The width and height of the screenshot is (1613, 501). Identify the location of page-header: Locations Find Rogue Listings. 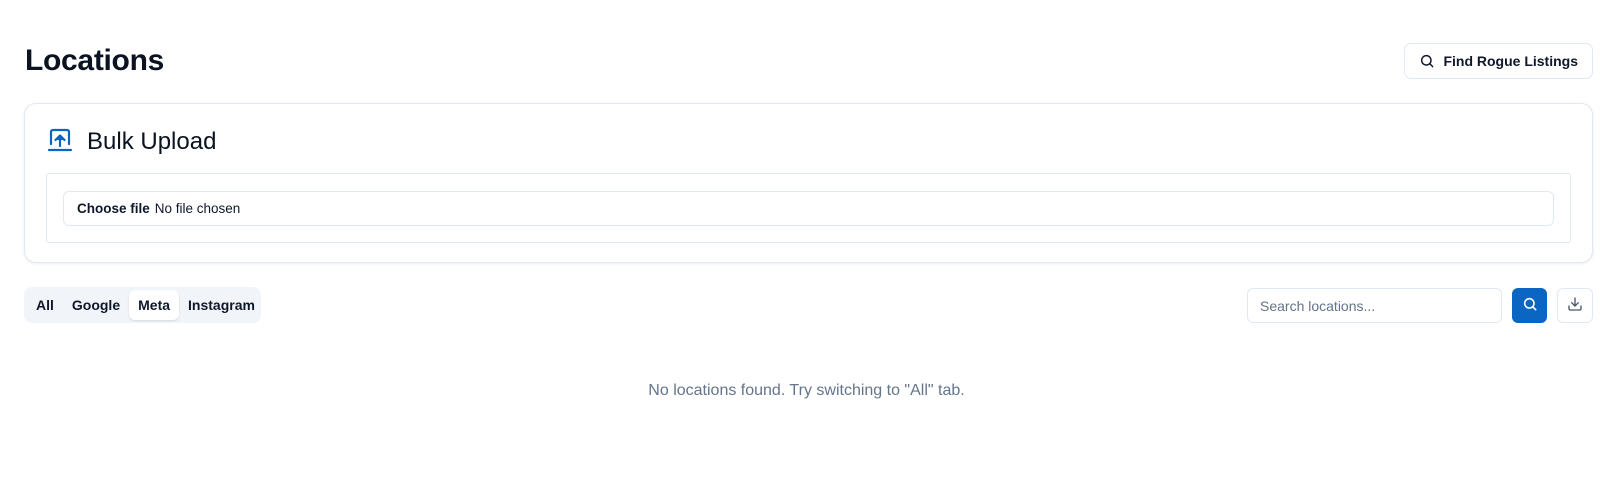
(809, 61).